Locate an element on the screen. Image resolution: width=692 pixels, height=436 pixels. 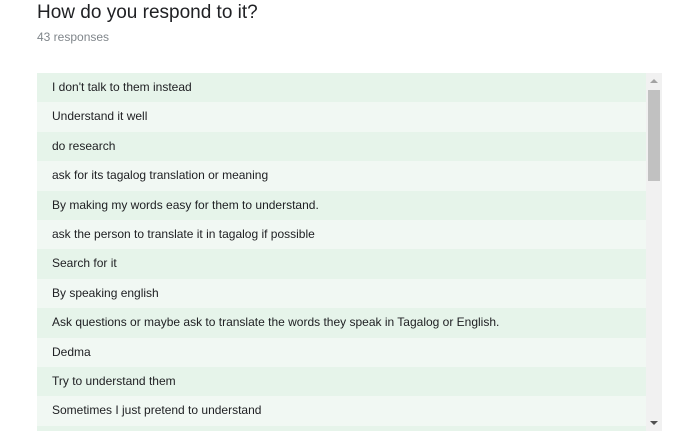
response-item: Search for it is located at coordinates (341, 264).